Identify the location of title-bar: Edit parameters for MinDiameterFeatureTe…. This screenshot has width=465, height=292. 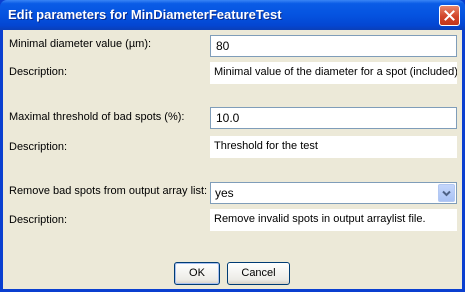
(232, 15).